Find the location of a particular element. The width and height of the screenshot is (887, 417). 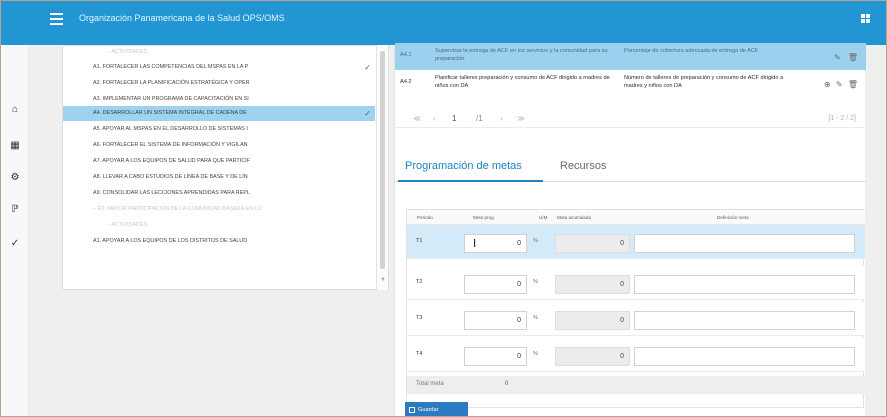

periodo-label: T1 is located at coordinates (419, 241).